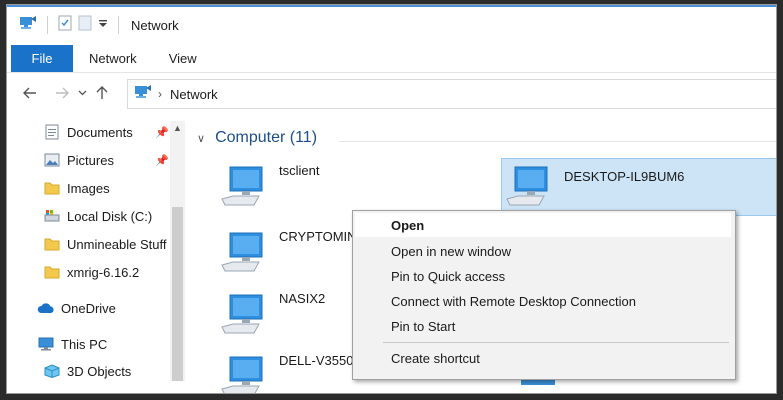  I want to click on sidebar-item-this-pc: This PC, so click(101, 344).